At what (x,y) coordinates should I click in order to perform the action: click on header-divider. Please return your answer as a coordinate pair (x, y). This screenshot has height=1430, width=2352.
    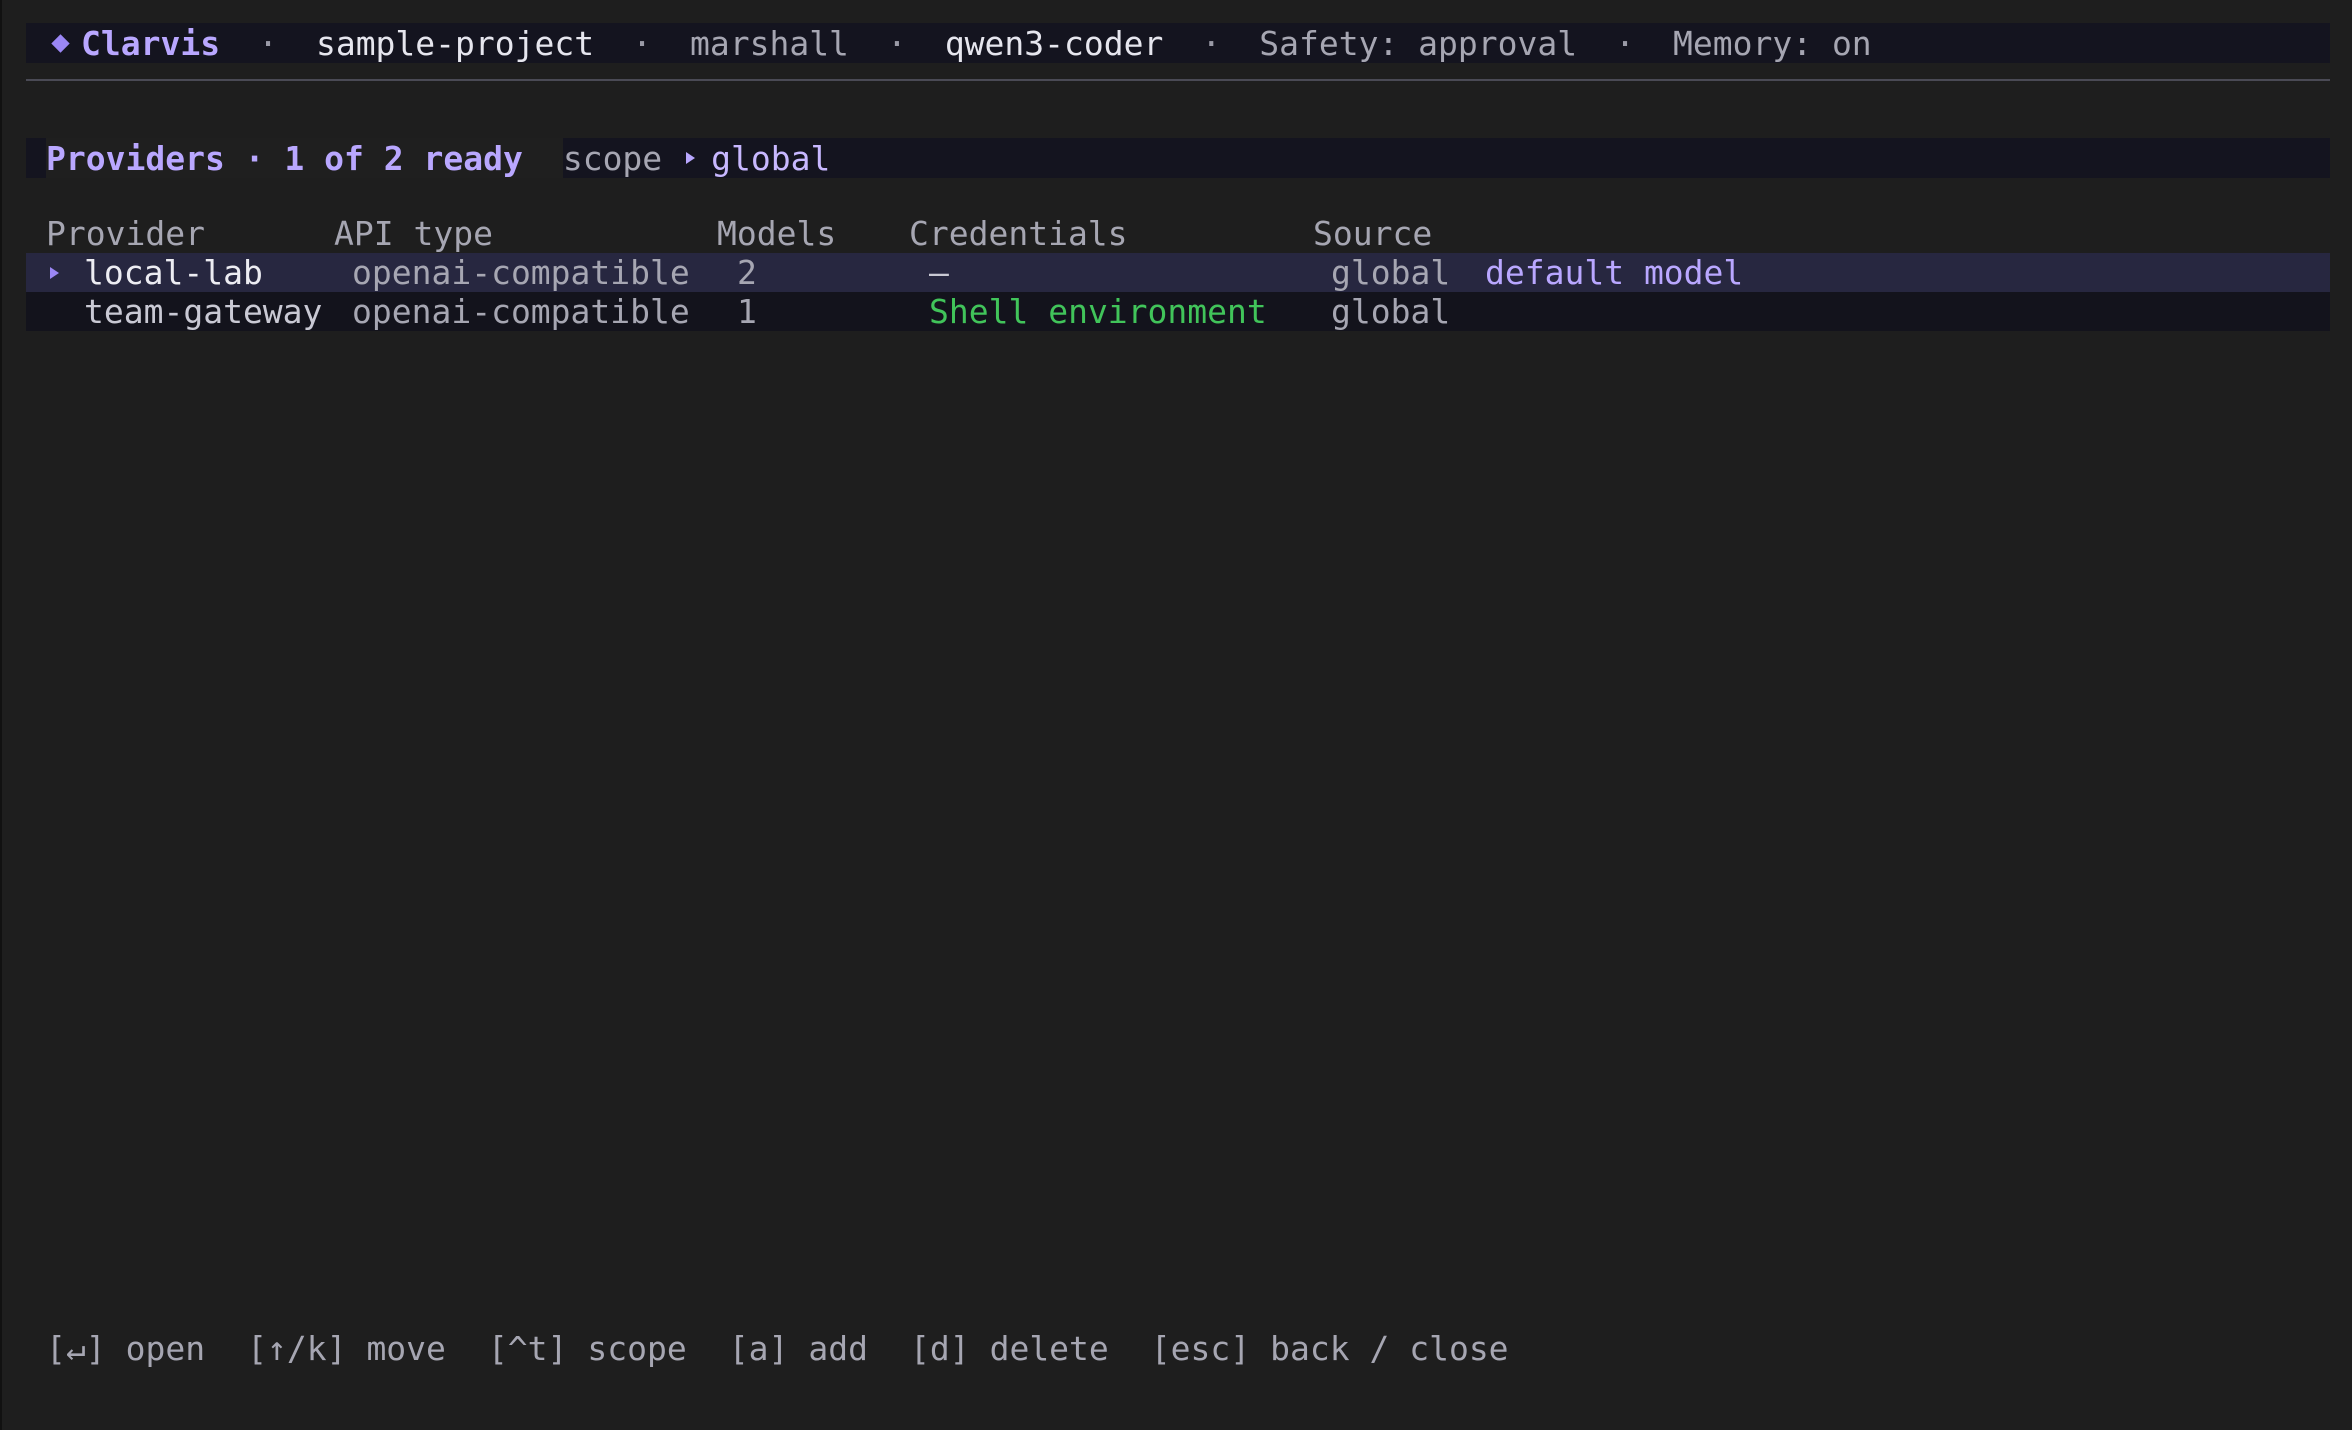
    Looking at the image, I should click on (1178, 80).